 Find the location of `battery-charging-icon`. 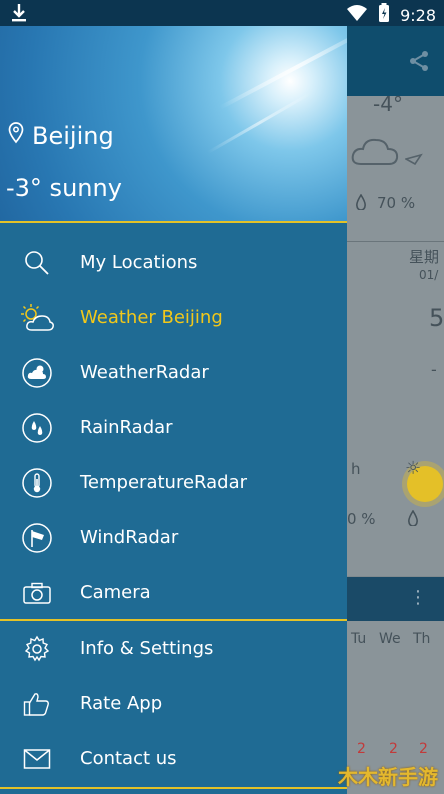

battery-charging-icon is located at coordinates (384, 15).